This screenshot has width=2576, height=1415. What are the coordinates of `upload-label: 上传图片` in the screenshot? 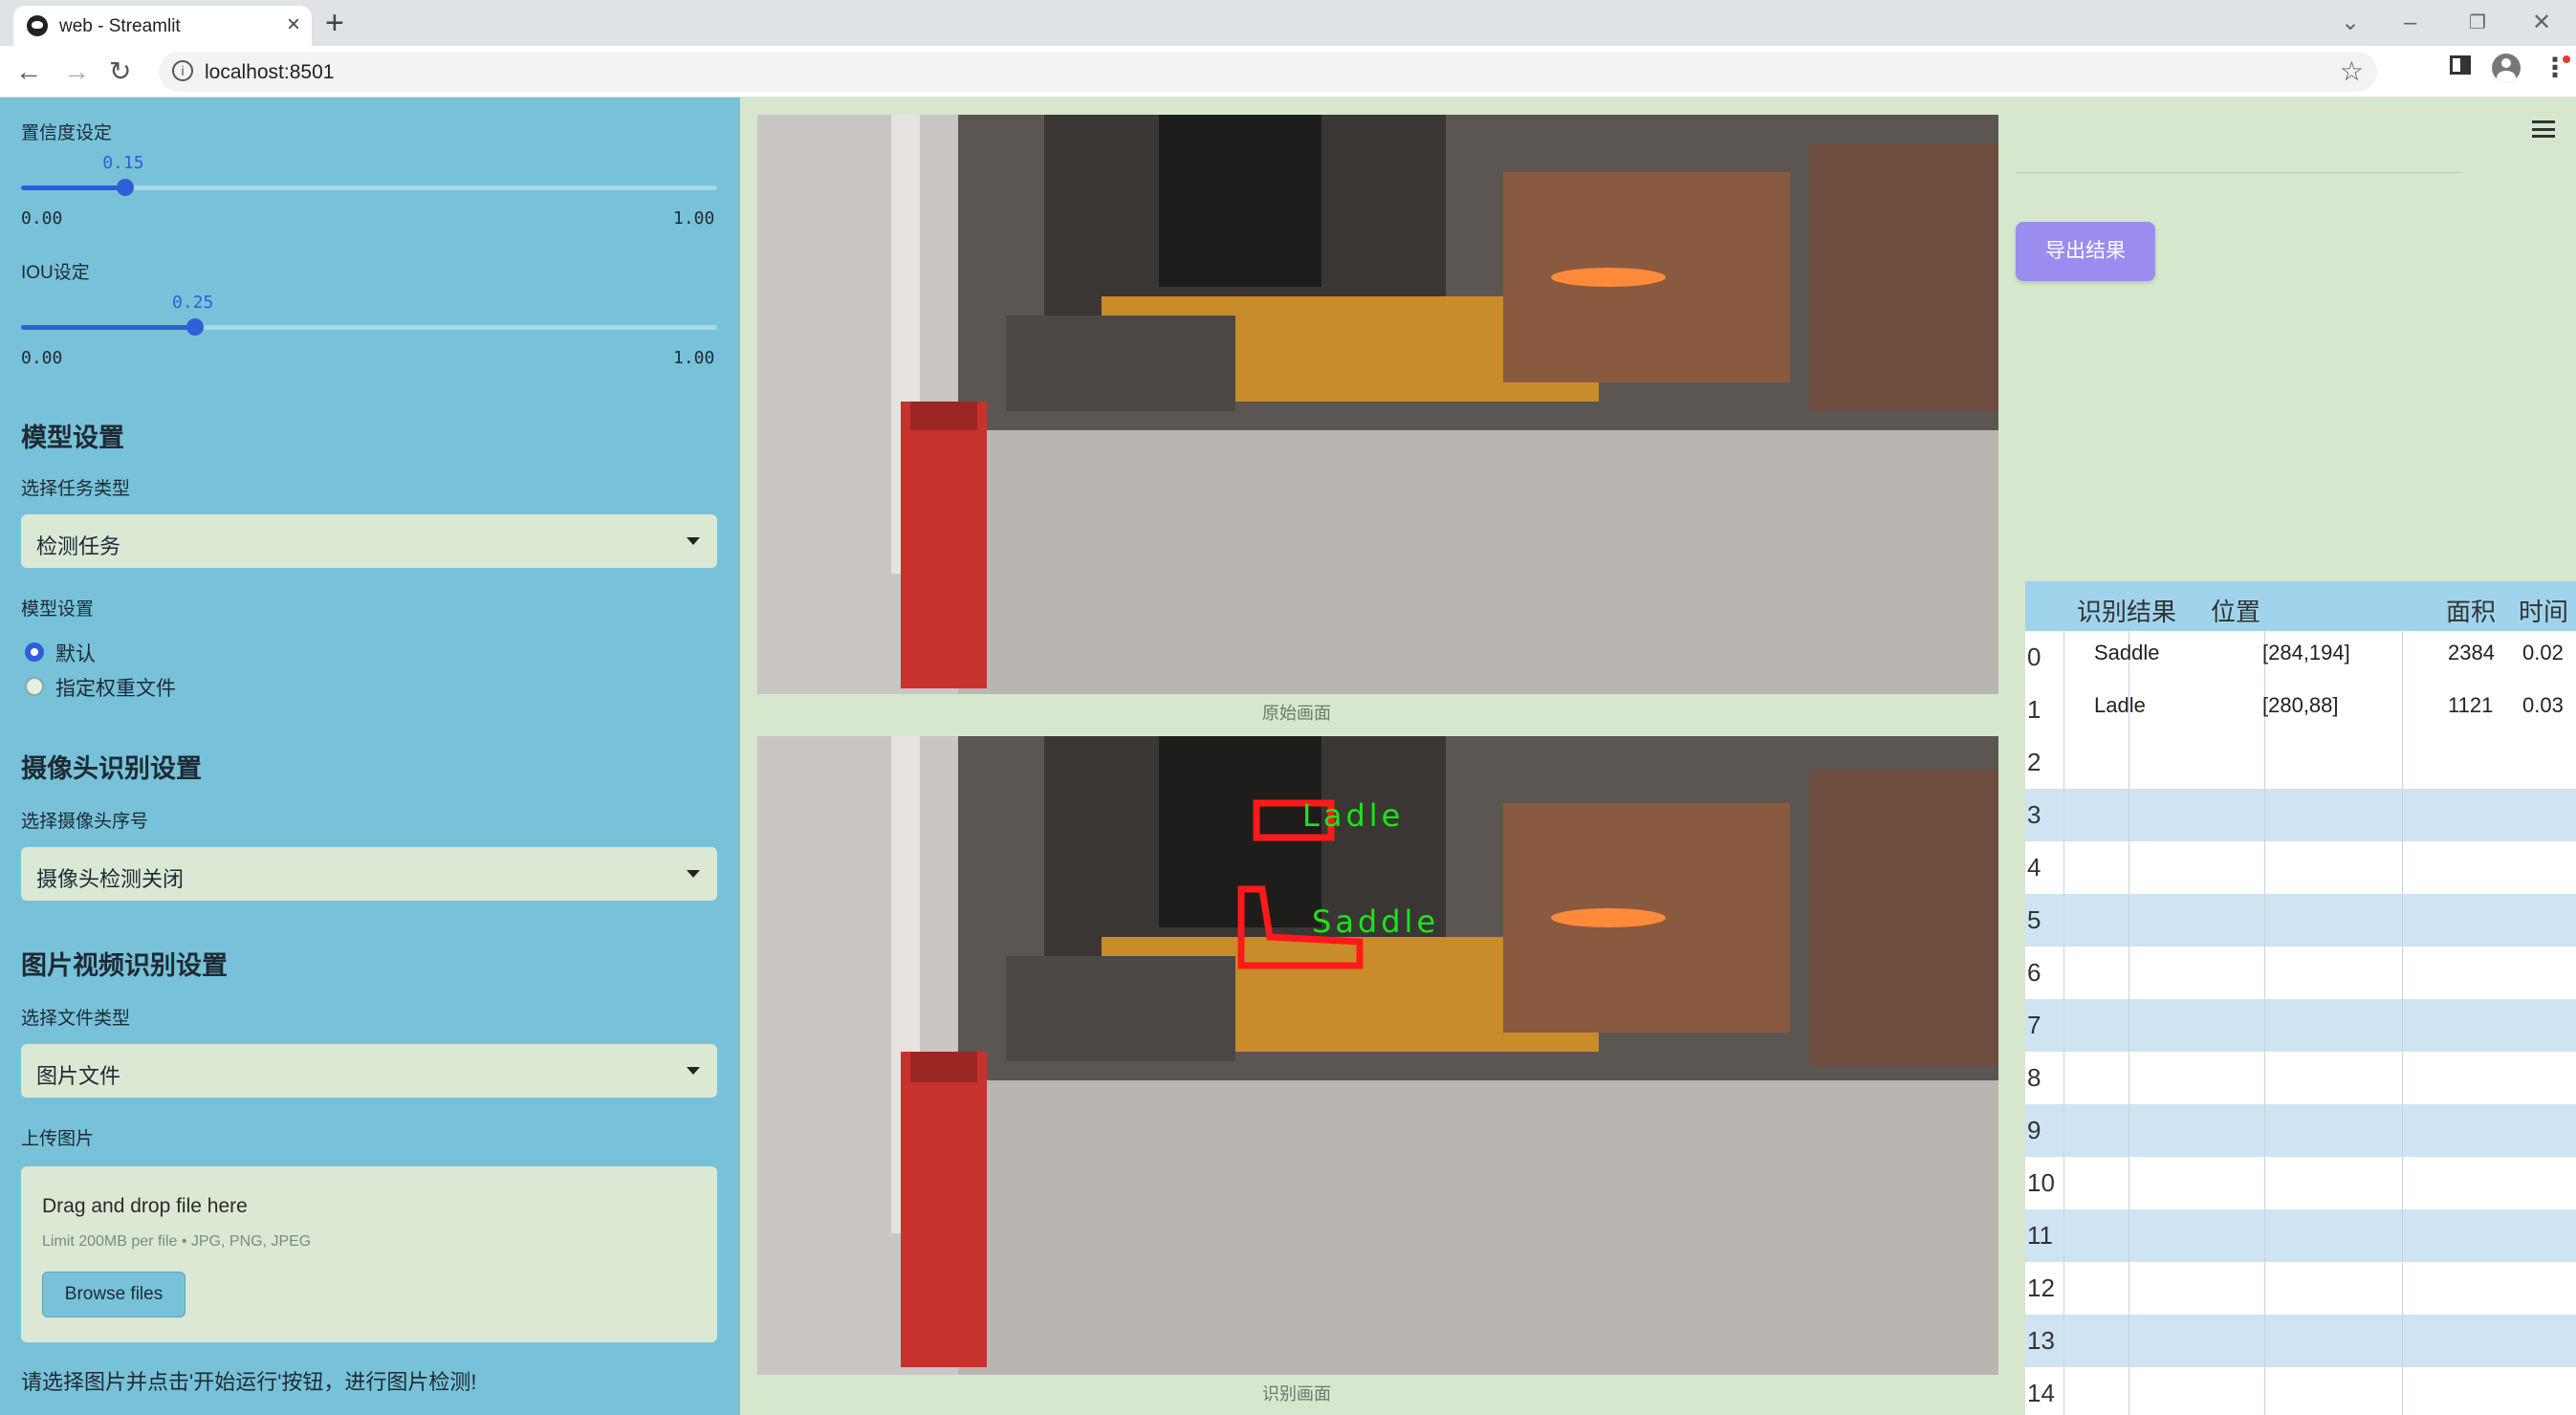 It's located at (58, 1139).